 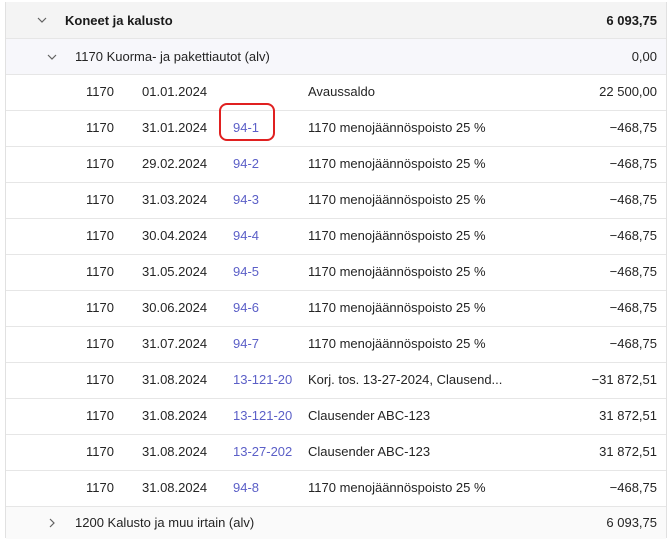 What do you see at coordinates (175, 307) in the screenshot?
I see `date-cell: 30.06.2024` at bounding box center [175, 307].